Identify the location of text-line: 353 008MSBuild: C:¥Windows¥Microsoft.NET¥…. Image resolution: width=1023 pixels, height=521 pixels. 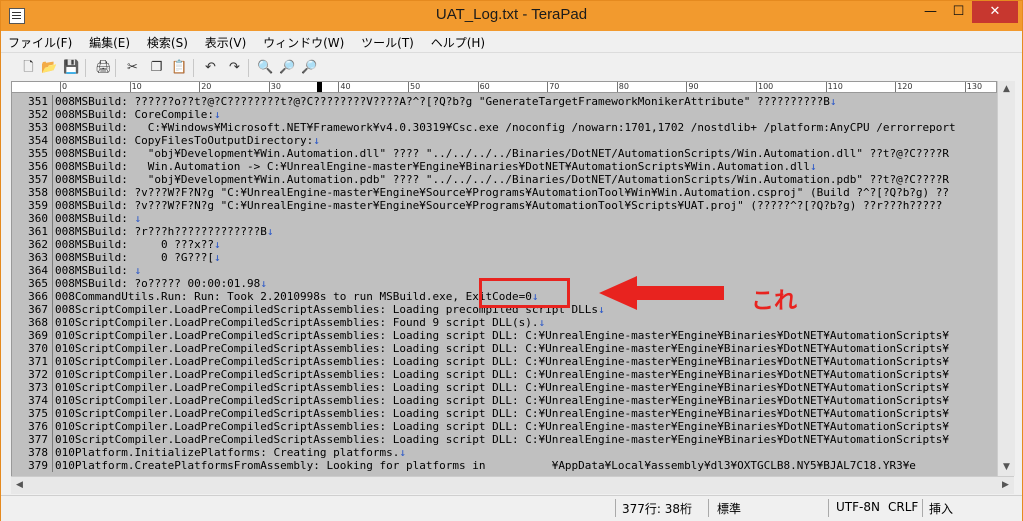
(505, 127).